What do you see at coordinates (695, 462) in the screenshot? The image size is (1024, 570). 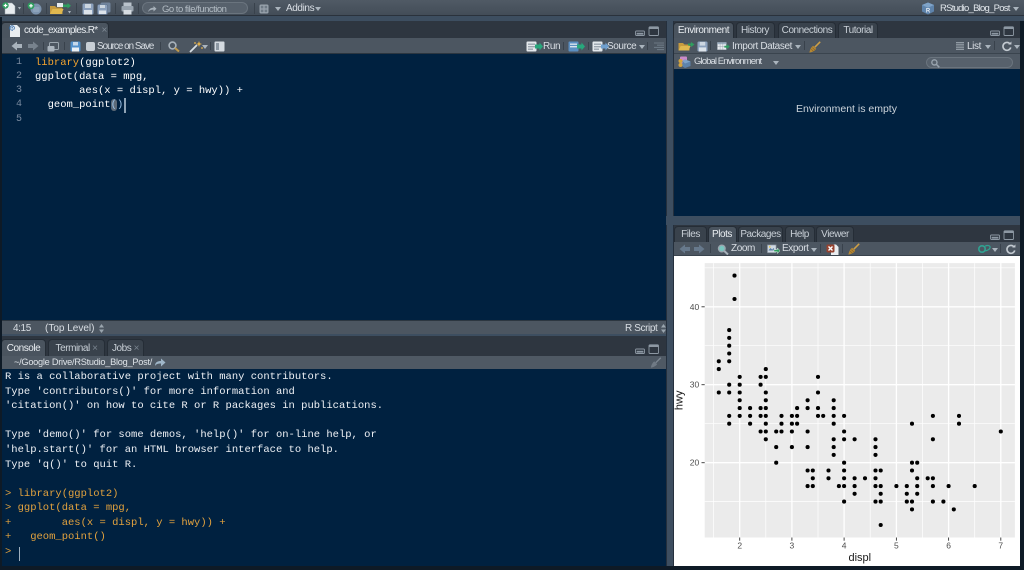 I see `svg-text: 20` at bounding box center [695, 462].